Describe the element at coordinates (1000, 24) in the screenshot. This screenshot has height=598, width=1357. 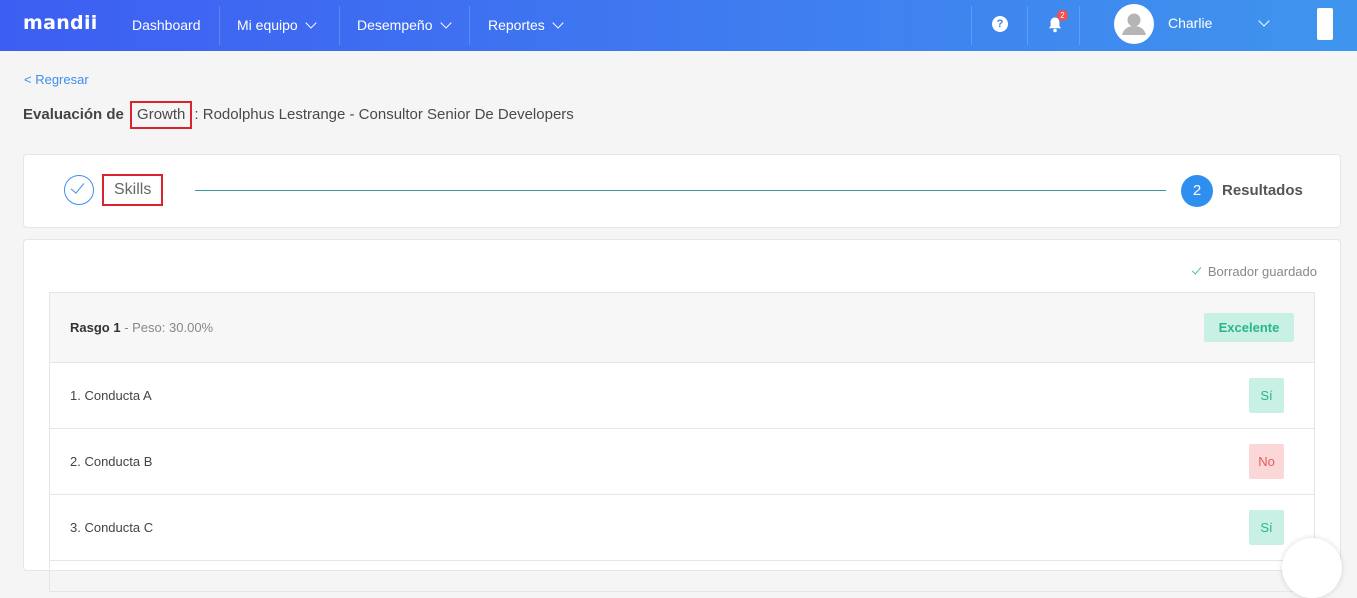
I see `help-icon: ?` at that location.